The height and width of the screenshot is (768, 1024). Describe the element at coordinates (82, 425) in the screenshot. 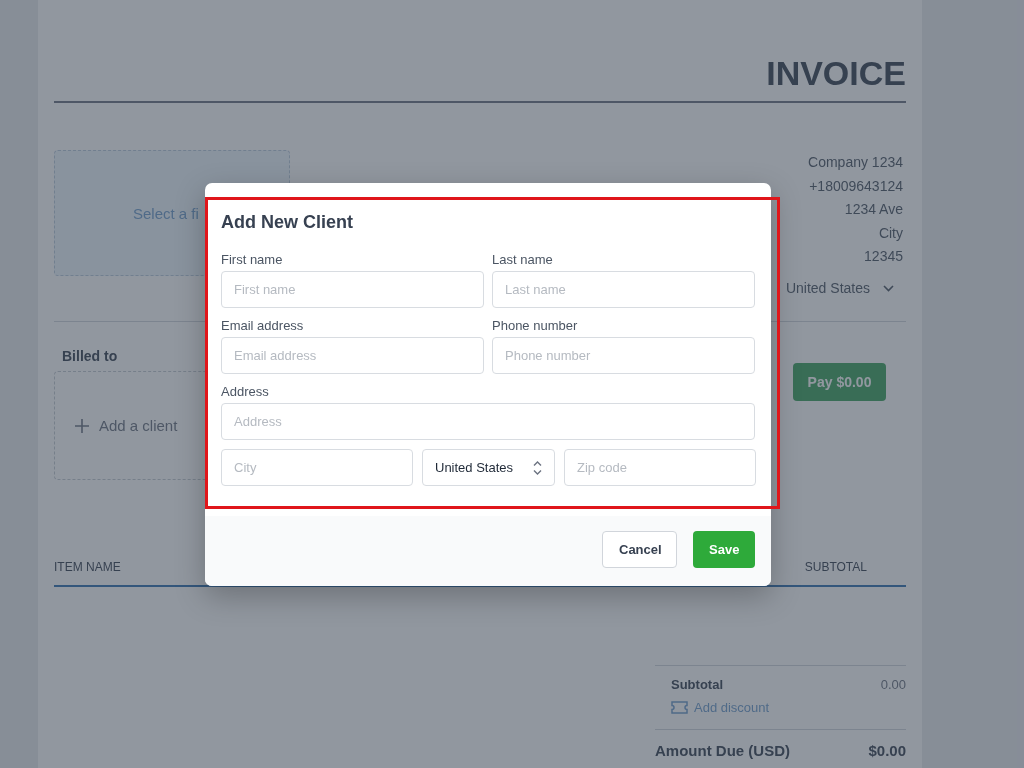

I see `plus-icon` at that location.